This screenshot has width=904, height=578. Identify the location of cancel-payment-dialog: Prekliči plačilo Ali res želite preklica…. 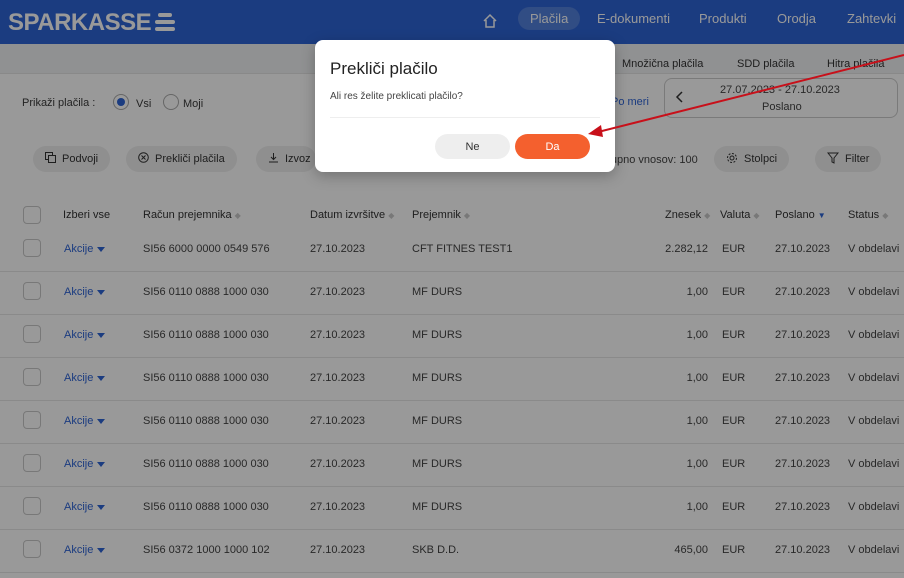
(465, 106).